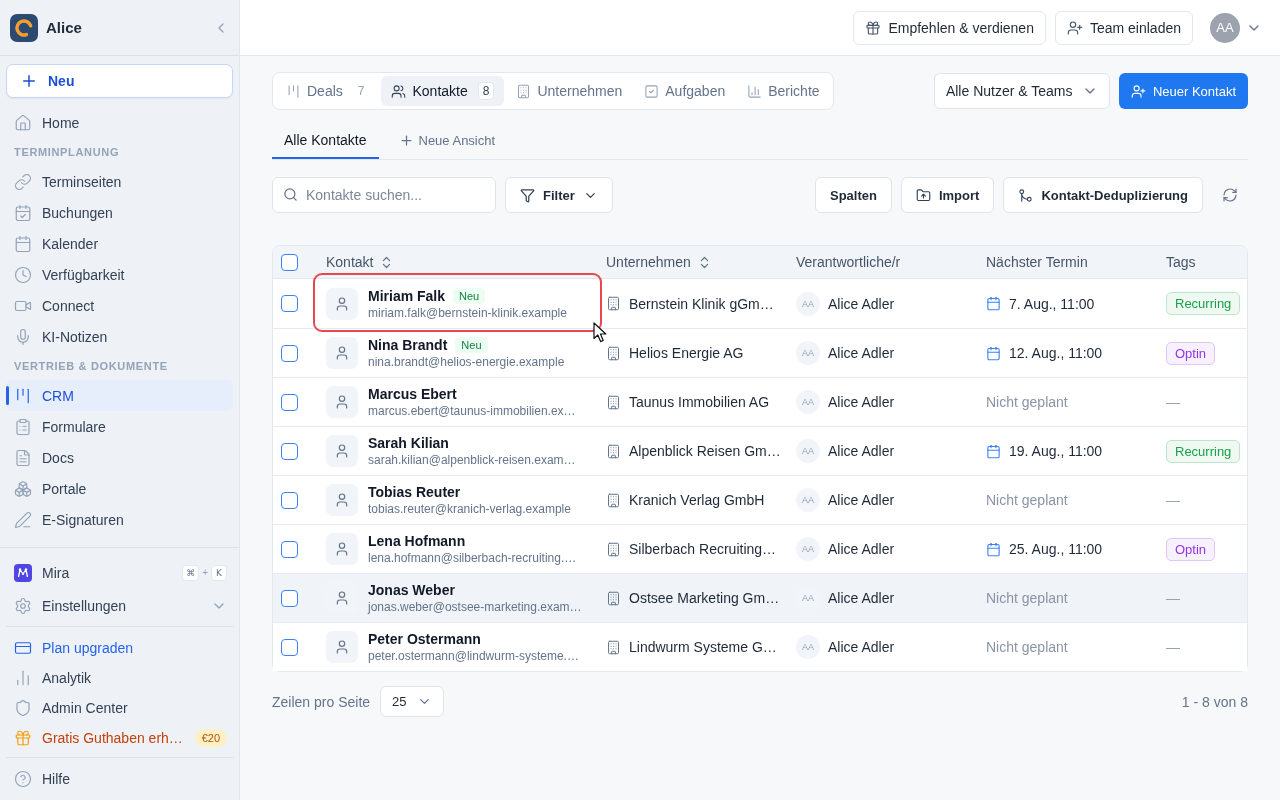 The image size is (1280, 800). I want to click on contact-name: Marcus Ebert, so click(412, 394).